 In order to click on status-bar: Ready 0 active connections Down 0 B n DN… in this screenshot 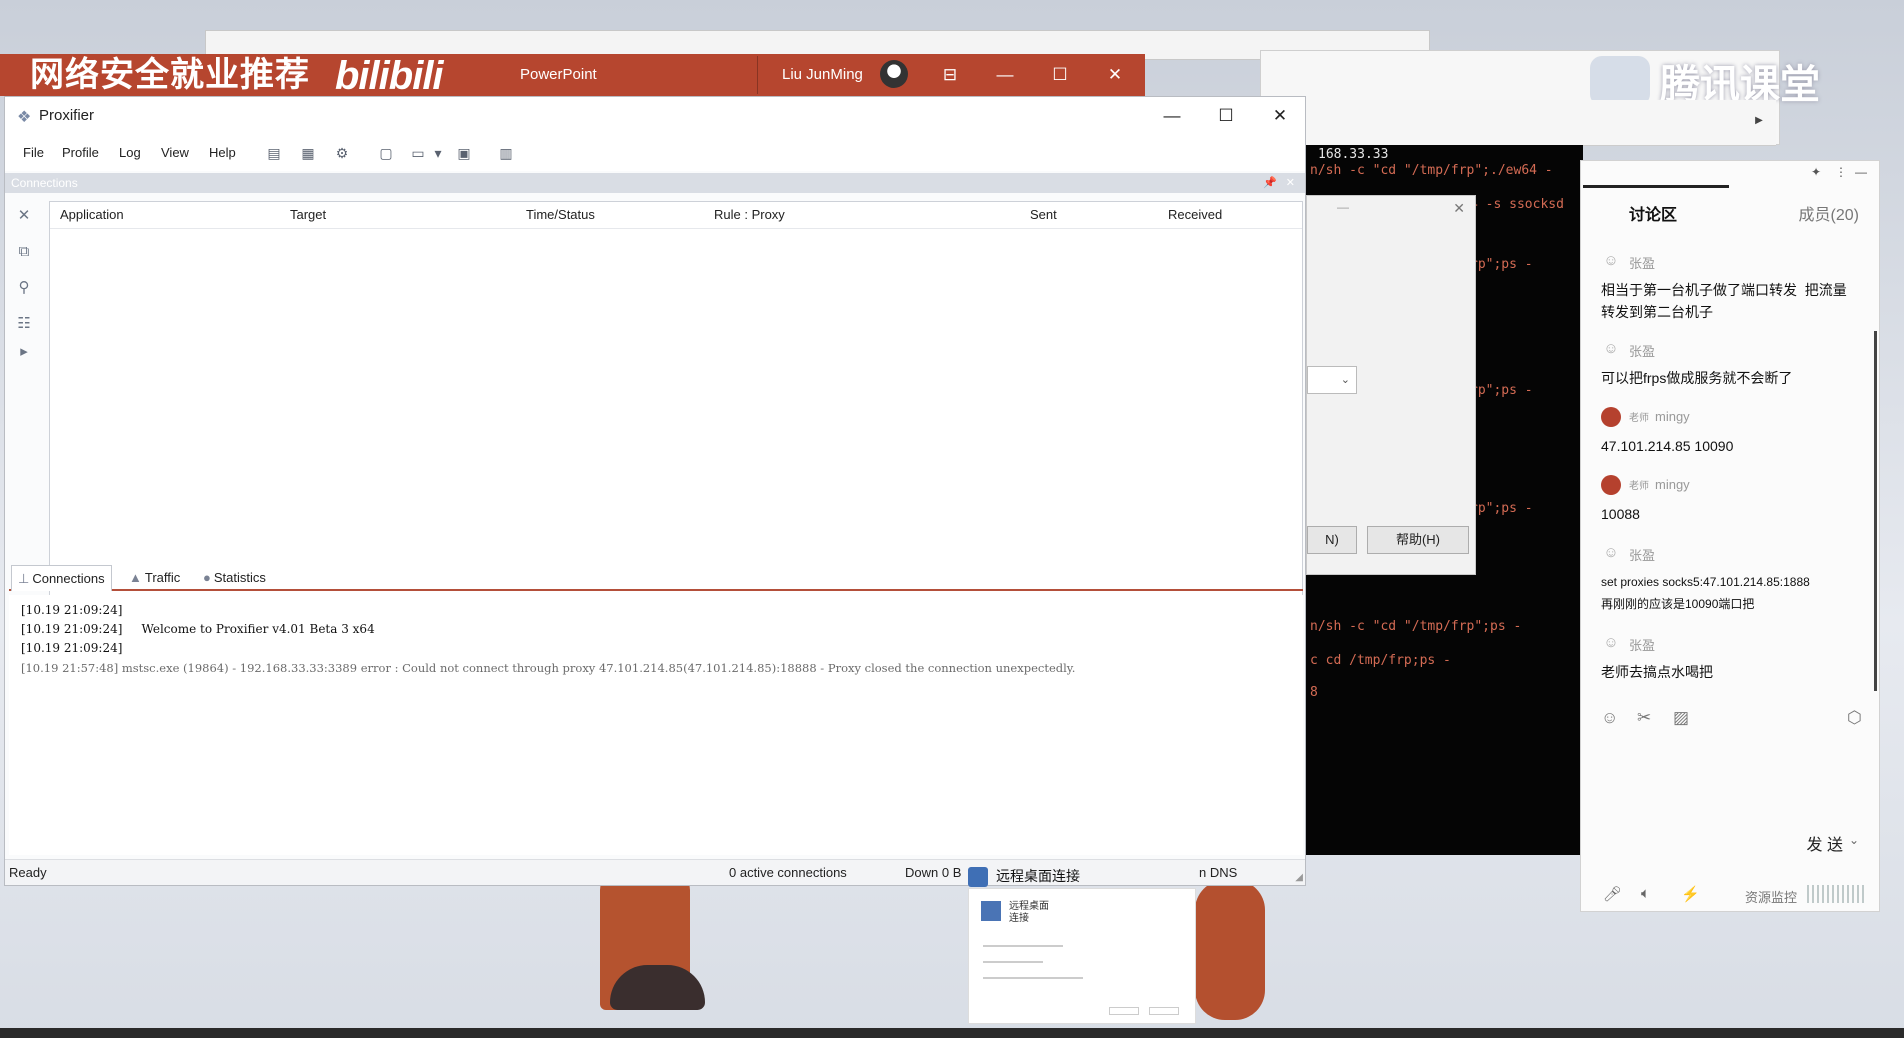, I will do `click(655, 872)`.